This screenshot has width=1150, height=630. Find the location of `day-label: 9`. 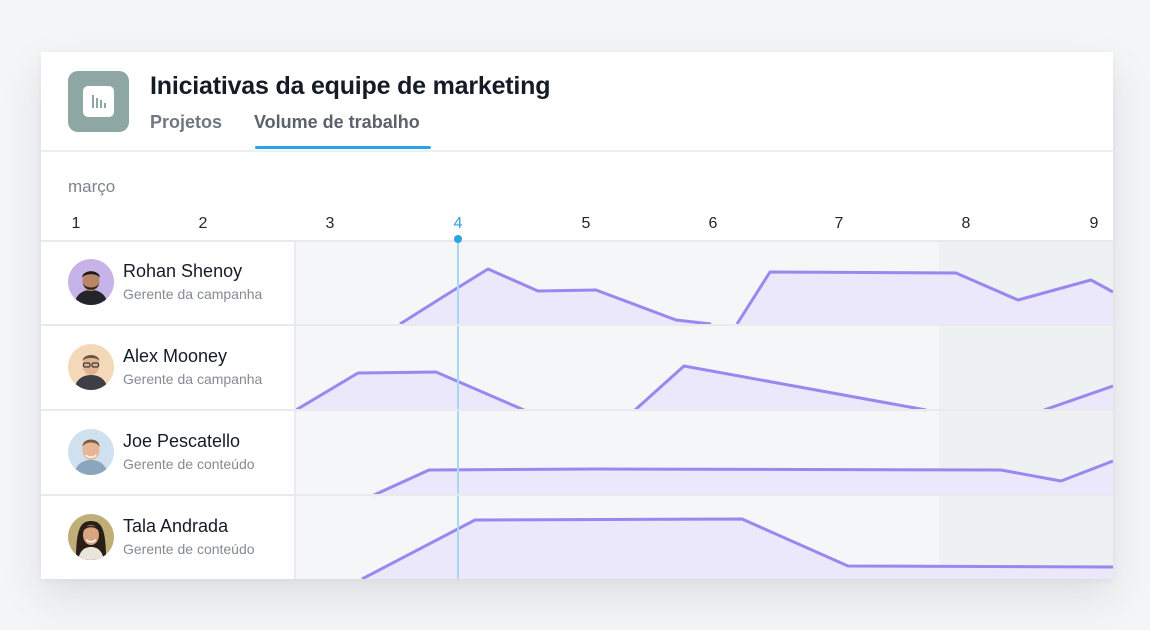

day-label: 9 is located at coordinates (1094, 223).